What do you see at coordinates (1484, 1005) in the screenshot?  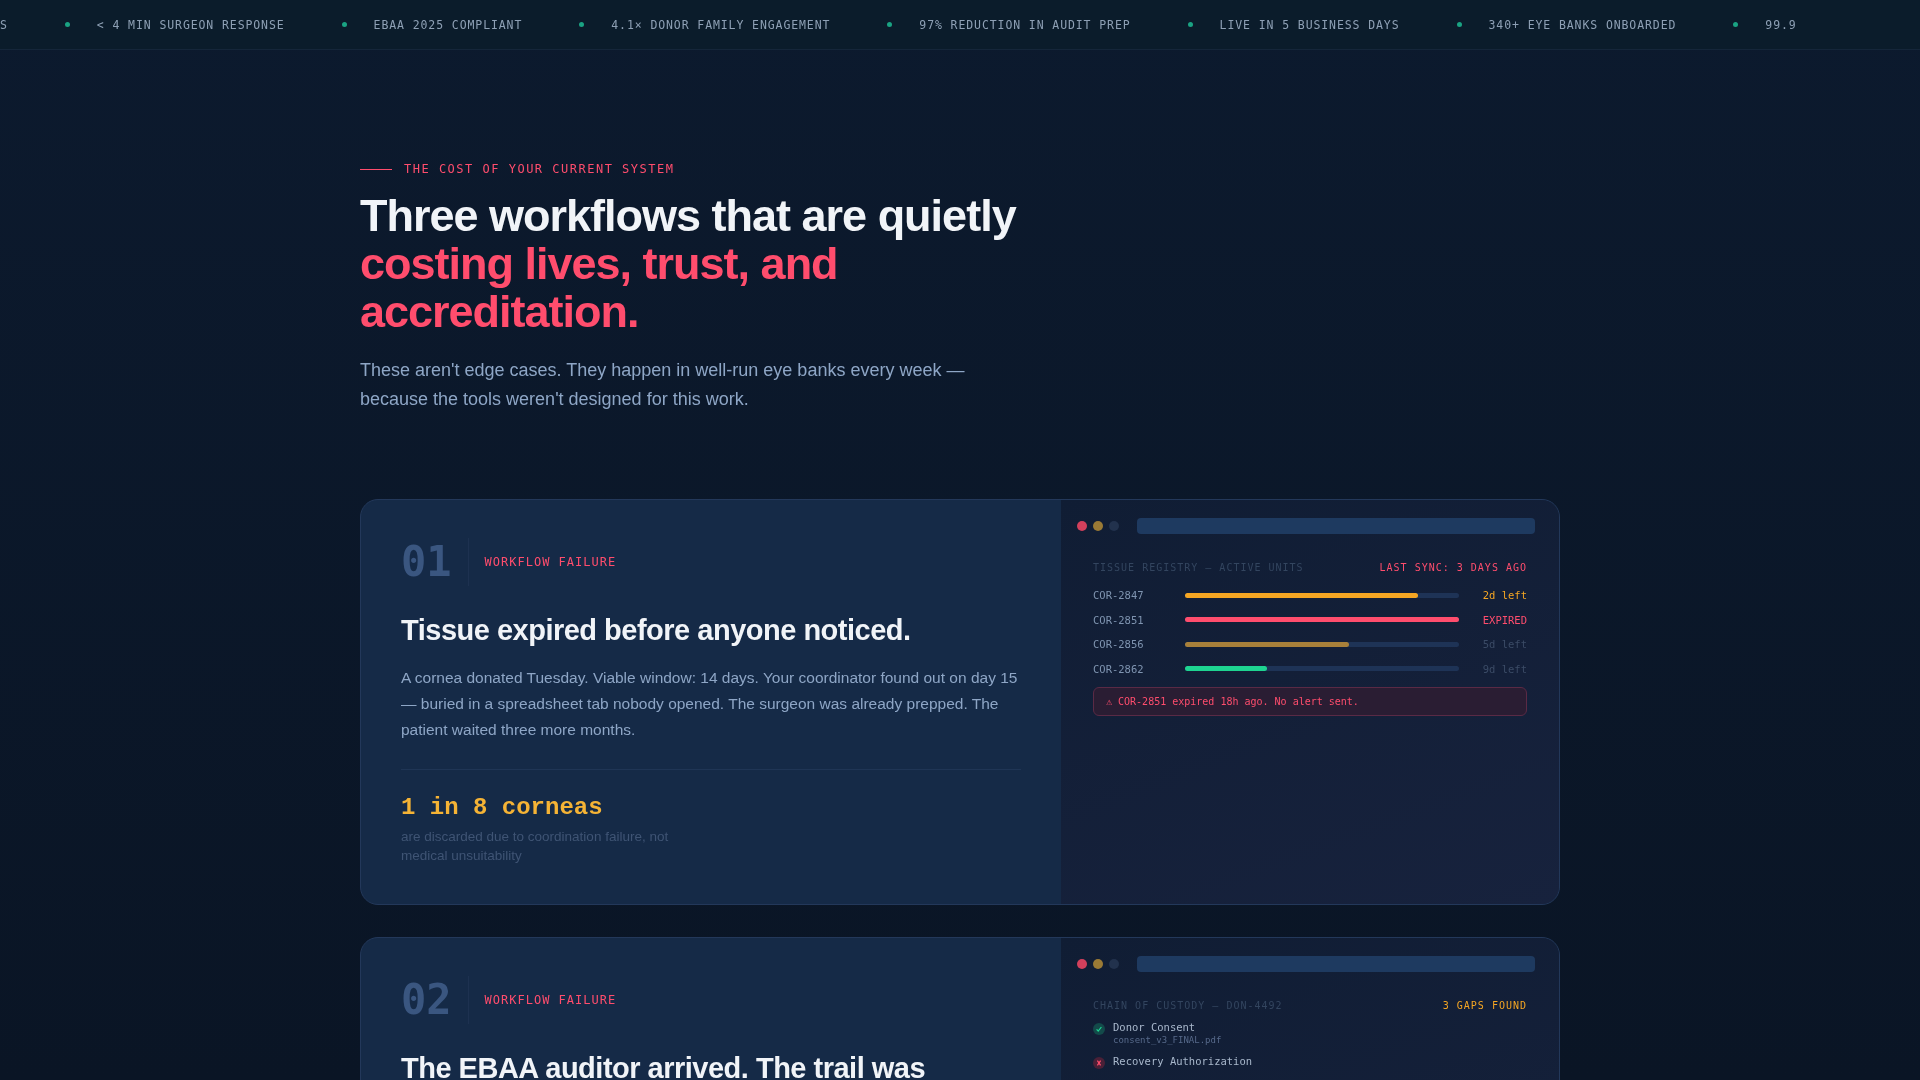 I see `panel-status-label: 3 GAPS FOUND` at bounding box center [1484, 1005].